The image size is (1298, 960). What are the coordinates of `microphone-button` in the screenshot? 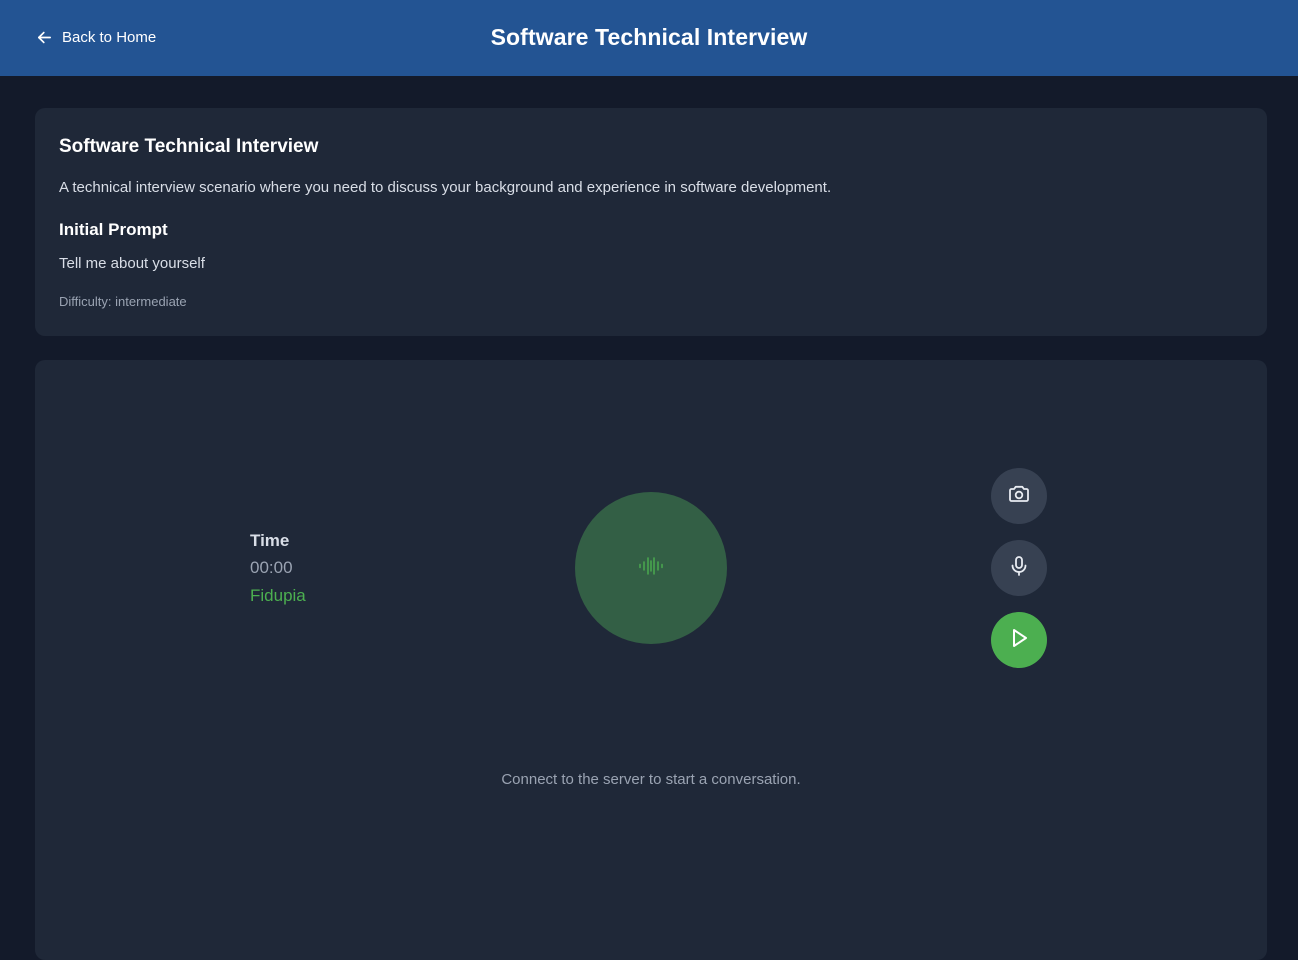 It's located at (1019, 568).